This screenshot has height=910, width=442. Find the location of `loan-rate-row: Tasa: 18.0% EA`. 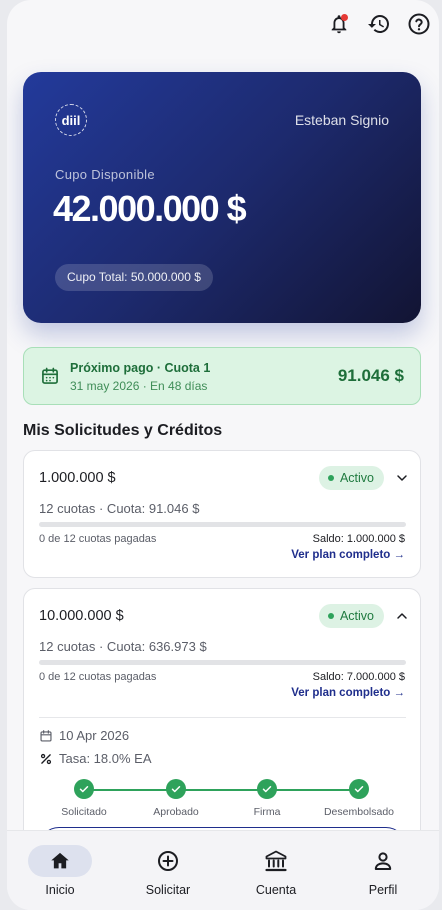

loan-rate-row: Tasa: 18.0% EA is located at coordinates (95, 758).